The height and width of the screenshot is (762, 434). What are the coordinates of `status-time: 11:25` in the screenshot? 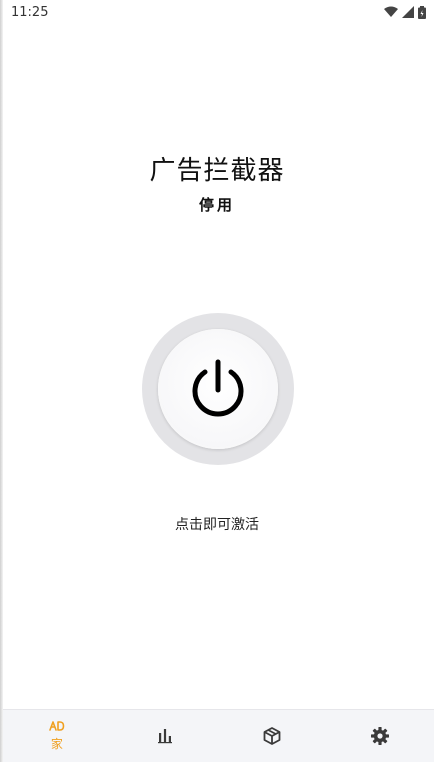 It's located at (30, 12).